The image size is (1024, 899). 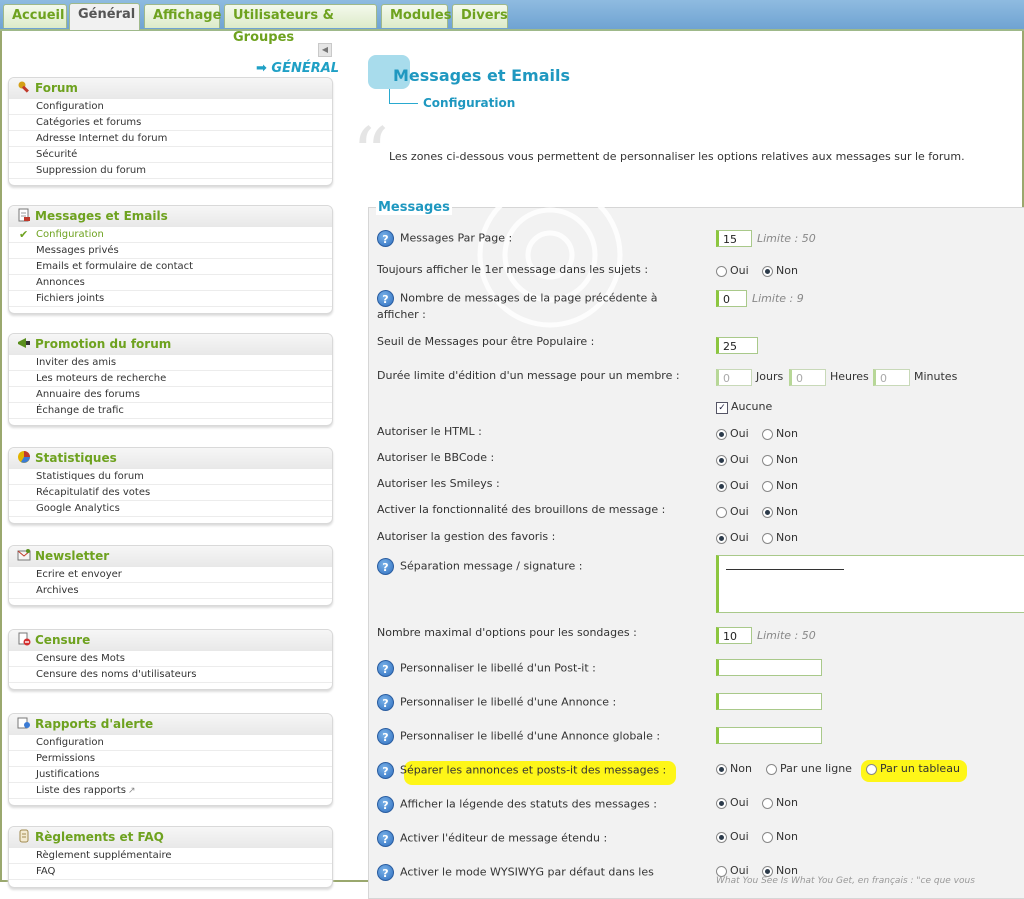 I want to click on label-libelle-postit: ? Personnaliser le libellé d'un Post-it :, so click(x=486, y=668).